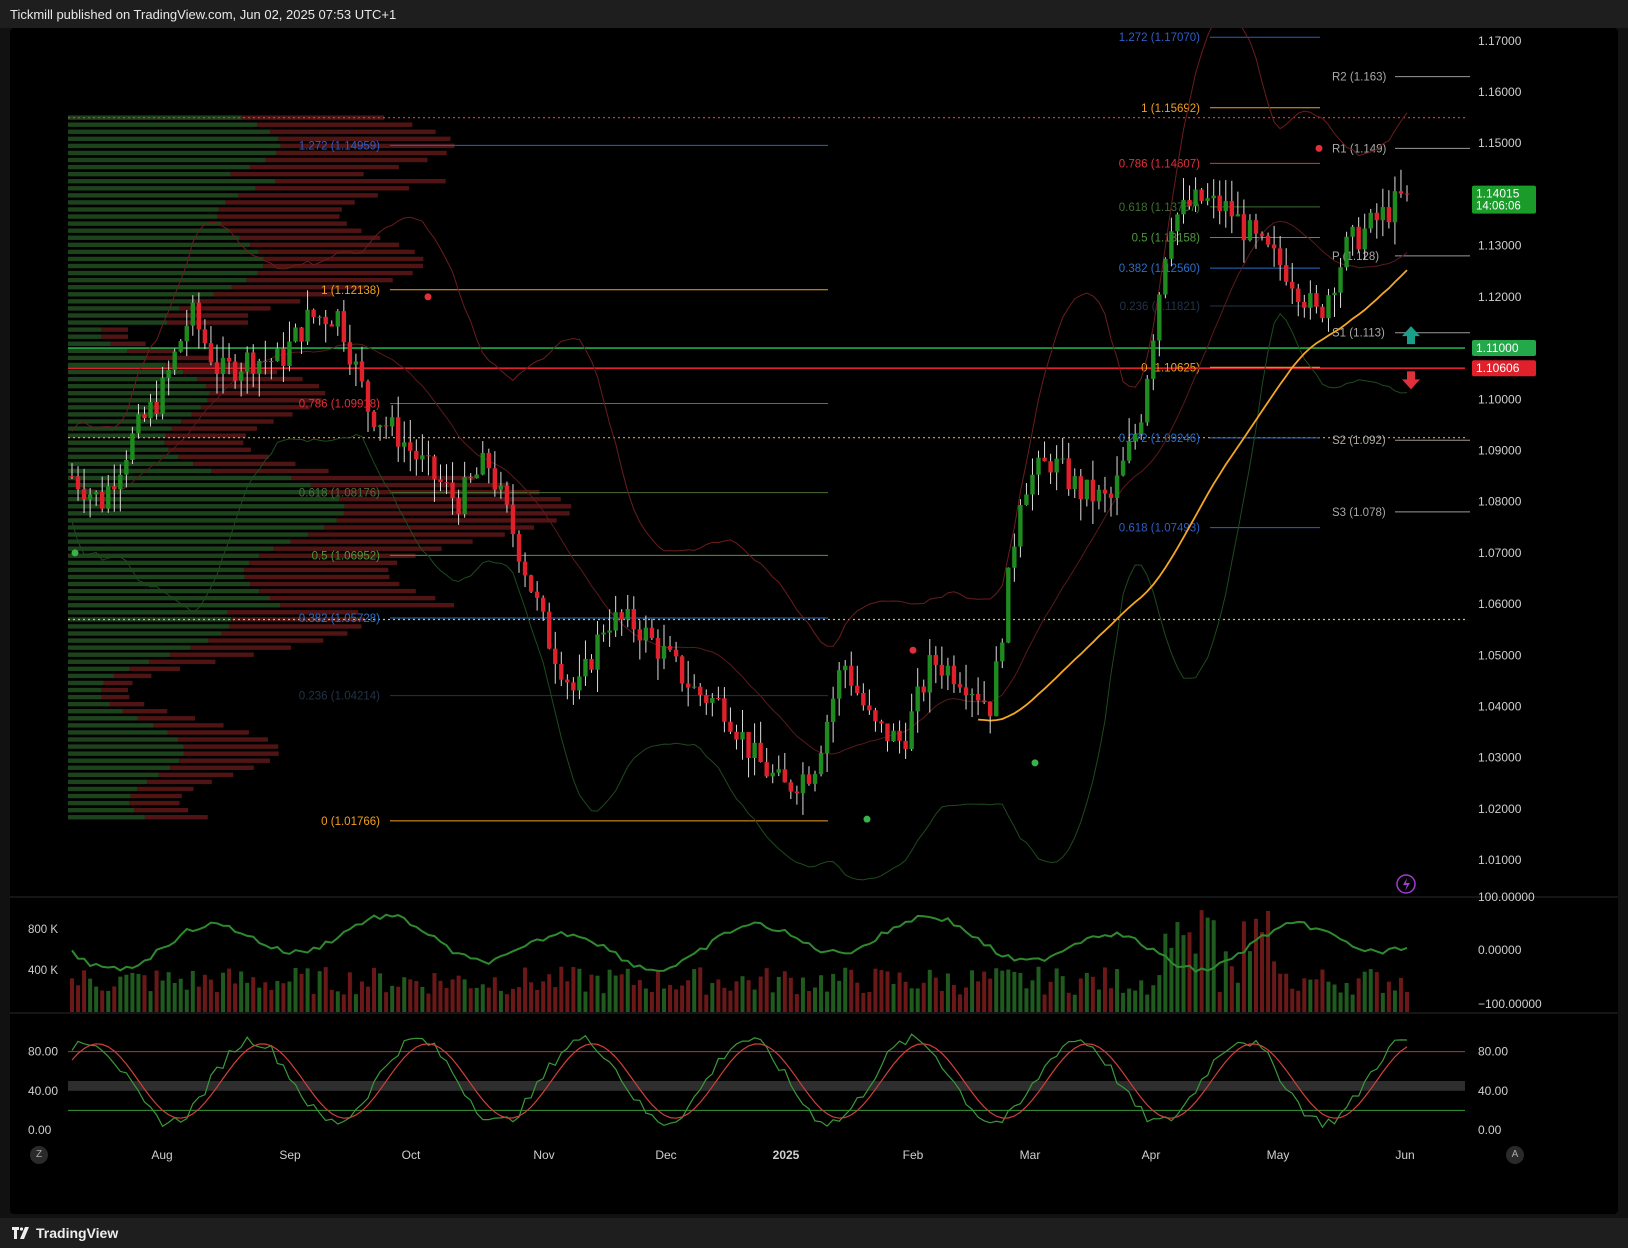  What do you see at coordinates (339, 146) in the screenshot?
I see `fib-level-label: 1.272 (1.14959)` at bounding box center [339, 146].